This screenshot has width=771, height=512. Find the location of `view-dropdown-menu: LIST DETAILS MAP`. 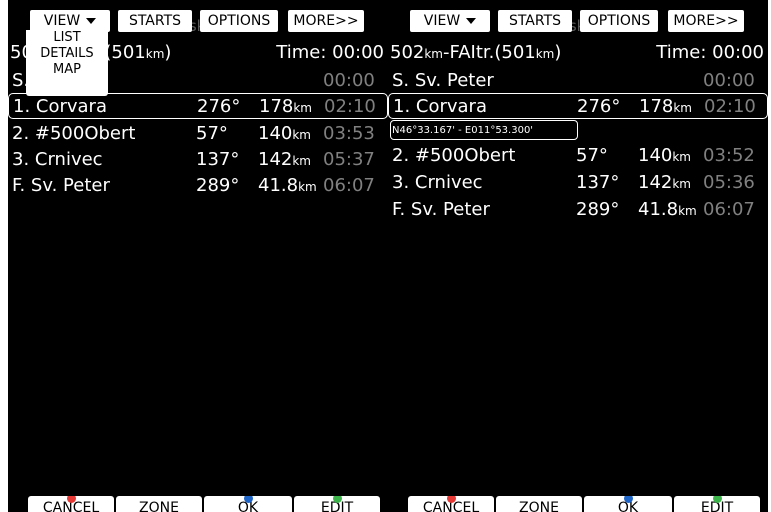

view-dropdown-menu: LIST DETAILS MAP is located at coordinates (67, 63).